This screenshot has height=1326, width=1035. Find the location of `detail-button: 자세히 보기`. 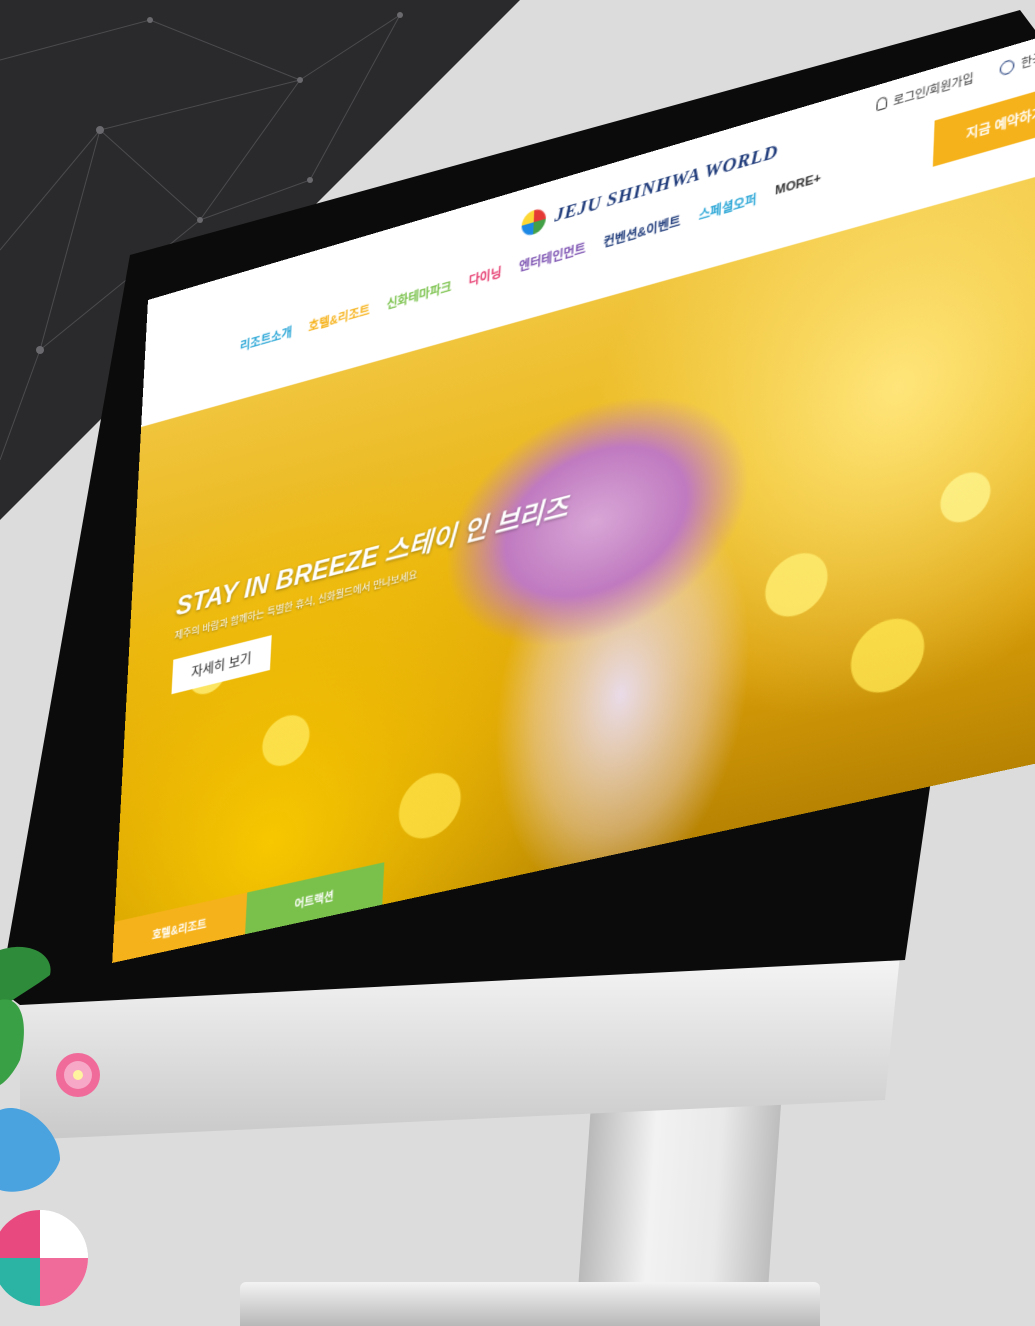

detail-button: 자세히 보기 is located at coordinates (221, 665).